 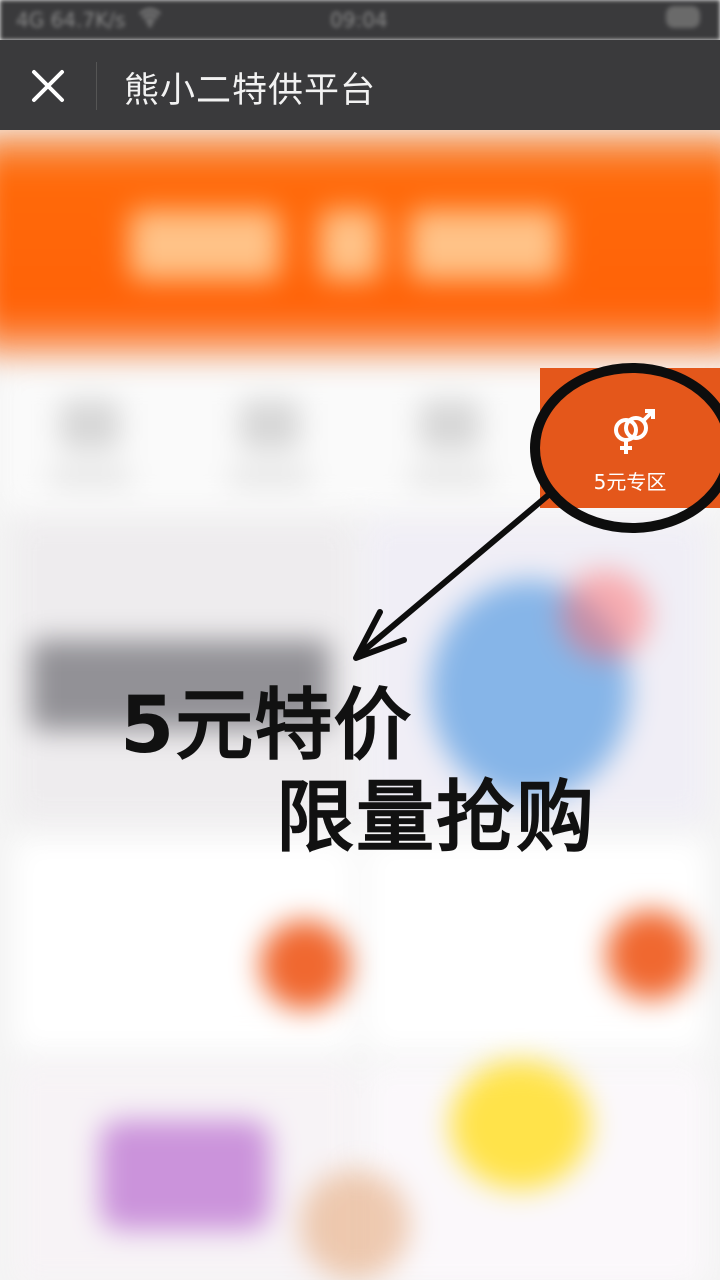 What do you see at coordinates (436, 818) in the screenshot?
I see `annotation-line-2: 限量抢购` at bounding box center [436, 818].